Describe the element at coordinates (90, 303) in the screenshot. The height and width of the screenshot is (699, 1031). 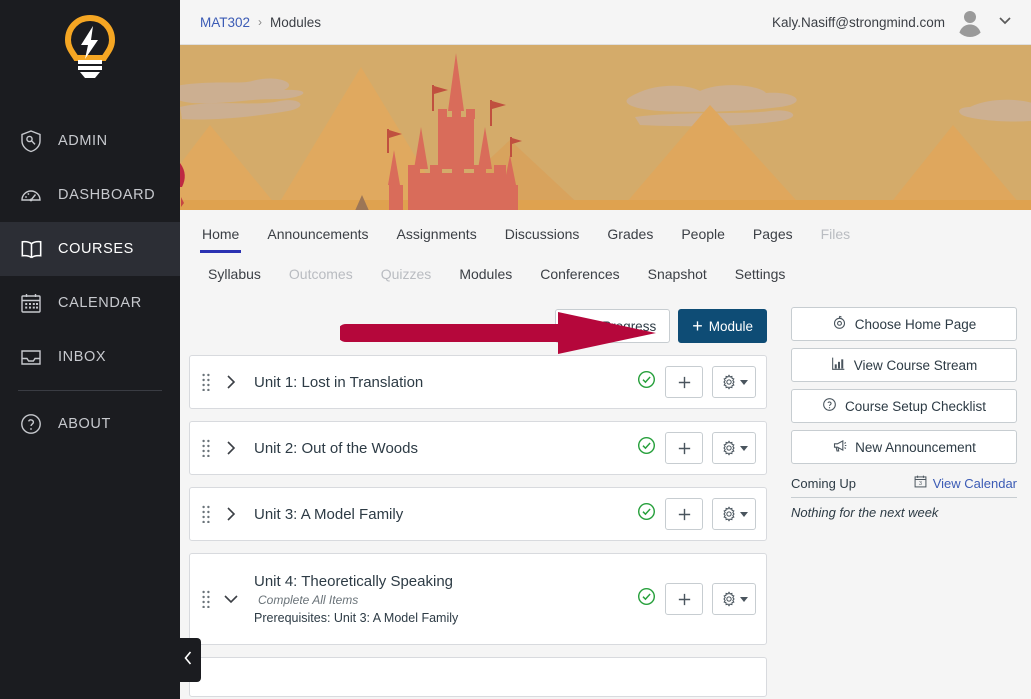
I see `sidebar-item-calendar: CALENDAR` at that location.